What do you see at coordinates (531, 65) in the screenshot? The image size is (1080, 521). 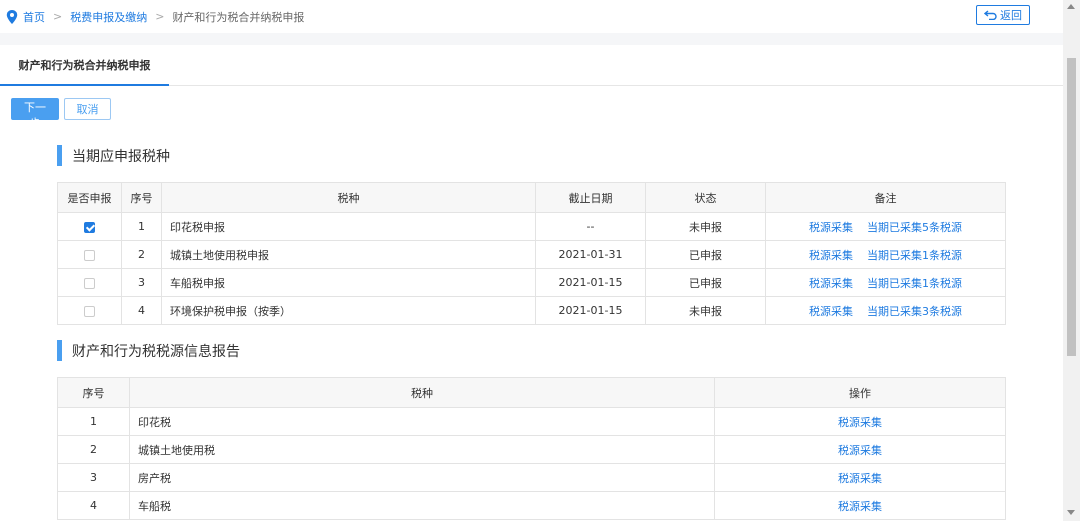 I see `tab-bar: 财产和行为税合并纳税申报` at bounding box center [531, 65].